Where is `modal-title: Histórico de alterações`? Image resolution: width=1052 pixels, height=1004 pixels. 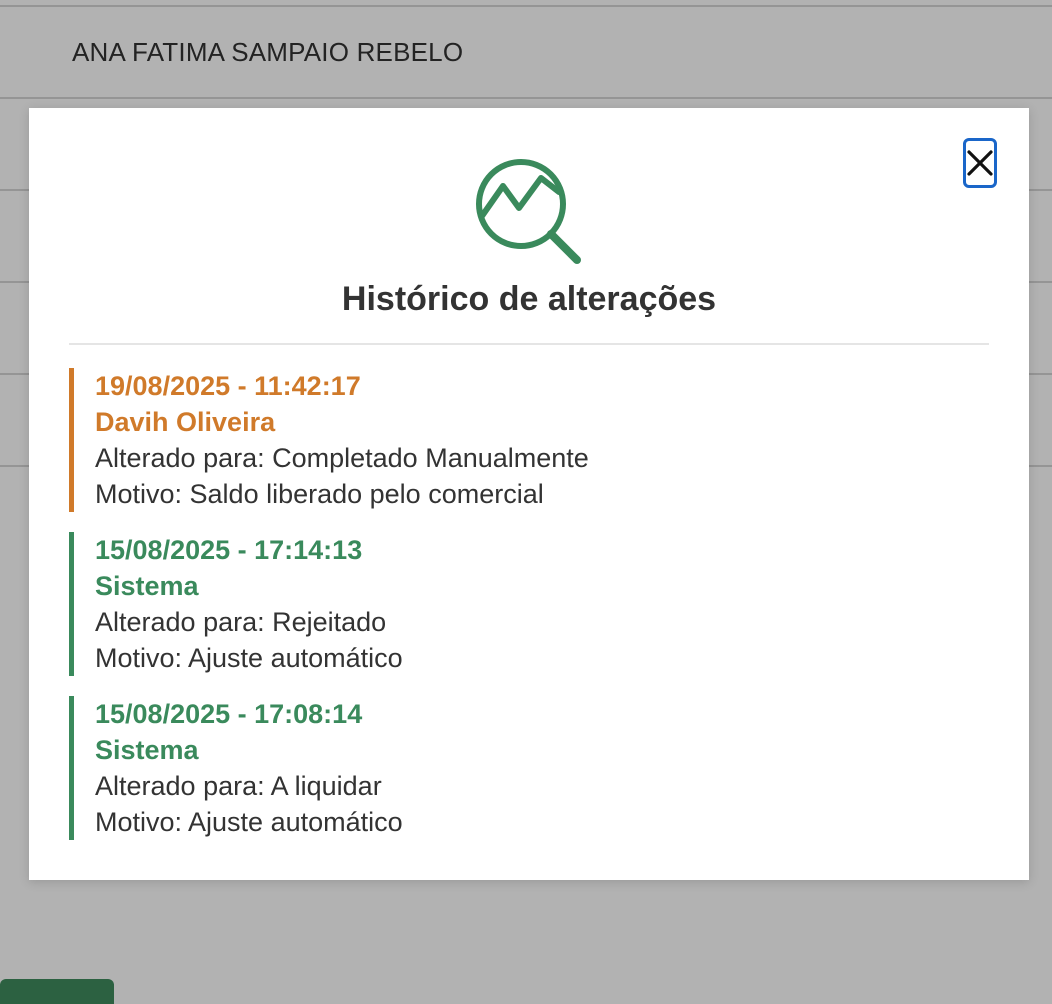 modal-title: Histórico de alterações is located at coordinates (529, 299).